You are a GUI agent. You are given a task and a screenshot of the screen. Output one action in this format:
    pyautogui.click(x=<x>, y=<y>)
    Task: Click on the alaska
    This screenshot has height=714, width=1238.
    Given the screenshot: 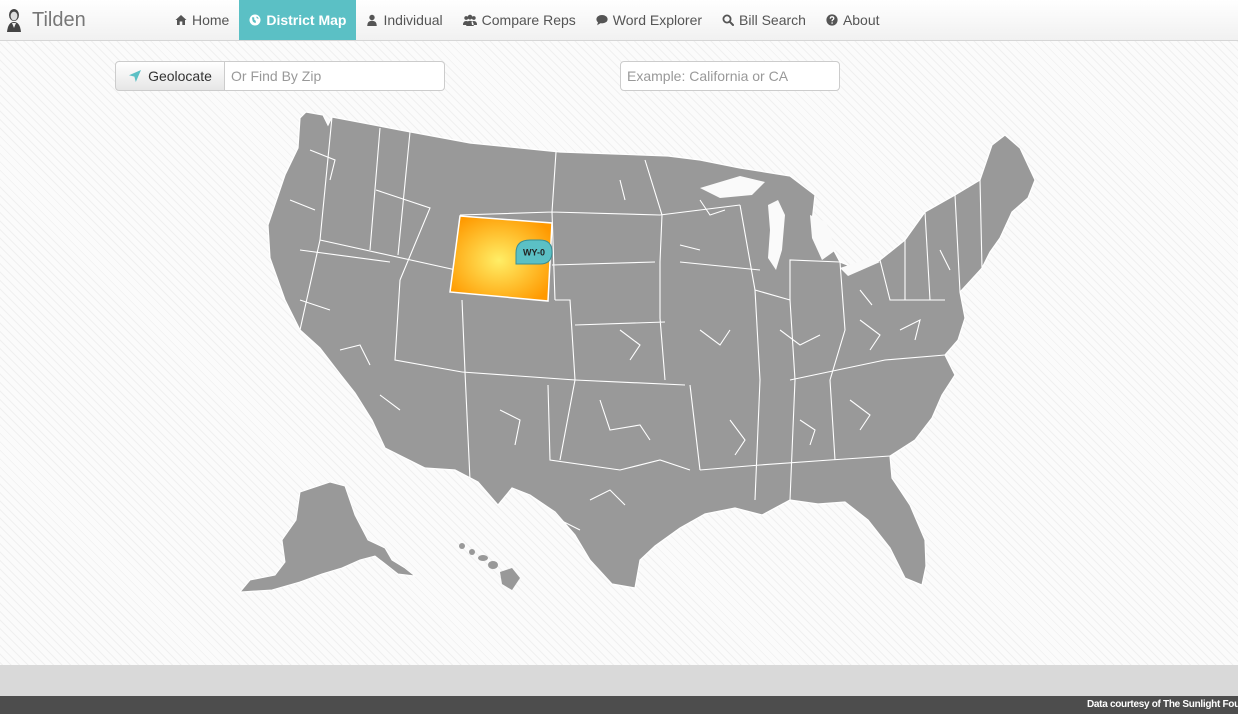 What is the action you would take?
    pyautogui.click(x=327, y=537)
    